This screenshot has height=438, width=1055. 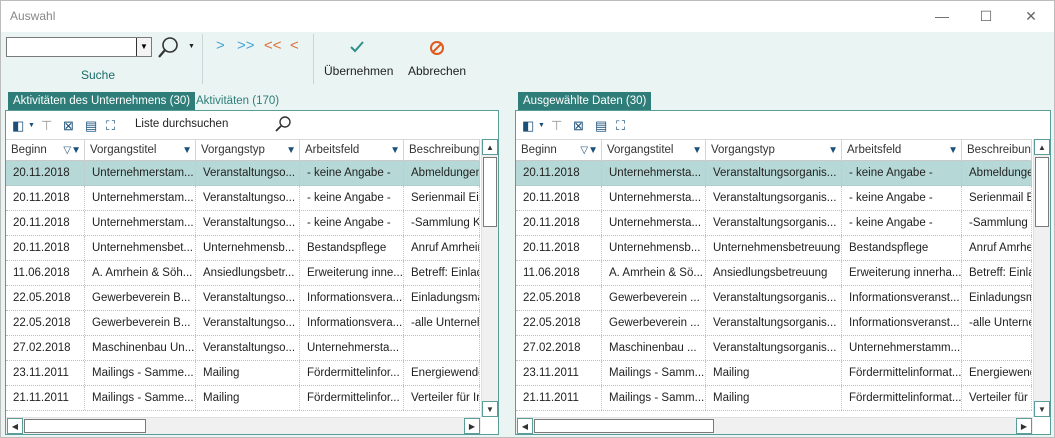 I want to click on right-grid-toolbar: ◧ ▼ ⊤ ⊠ ▤ ⛶, so click(x=783, y=125).